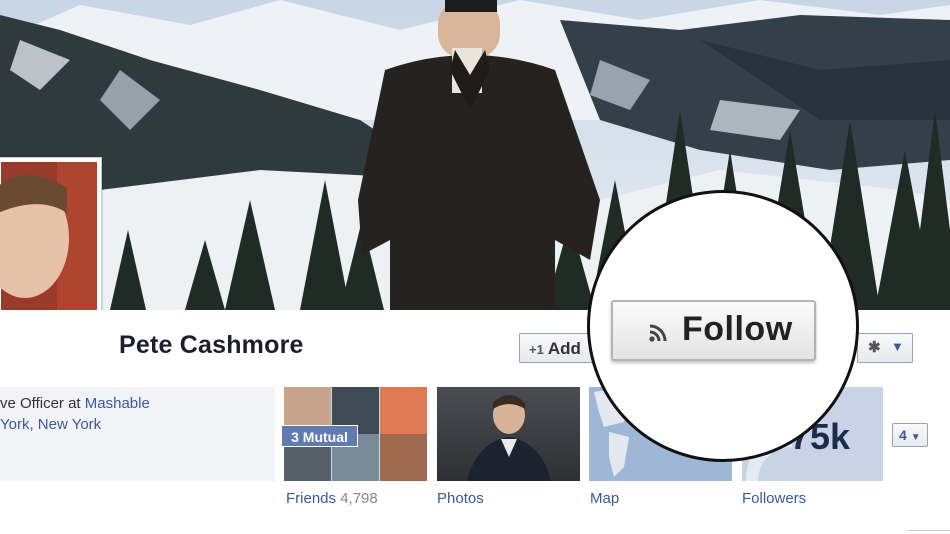 The image size is (950, 534). Describe the element at coordinates (885, 348) in the screenshot. I see `settings-menu-button: ✱ ▼` at that location.